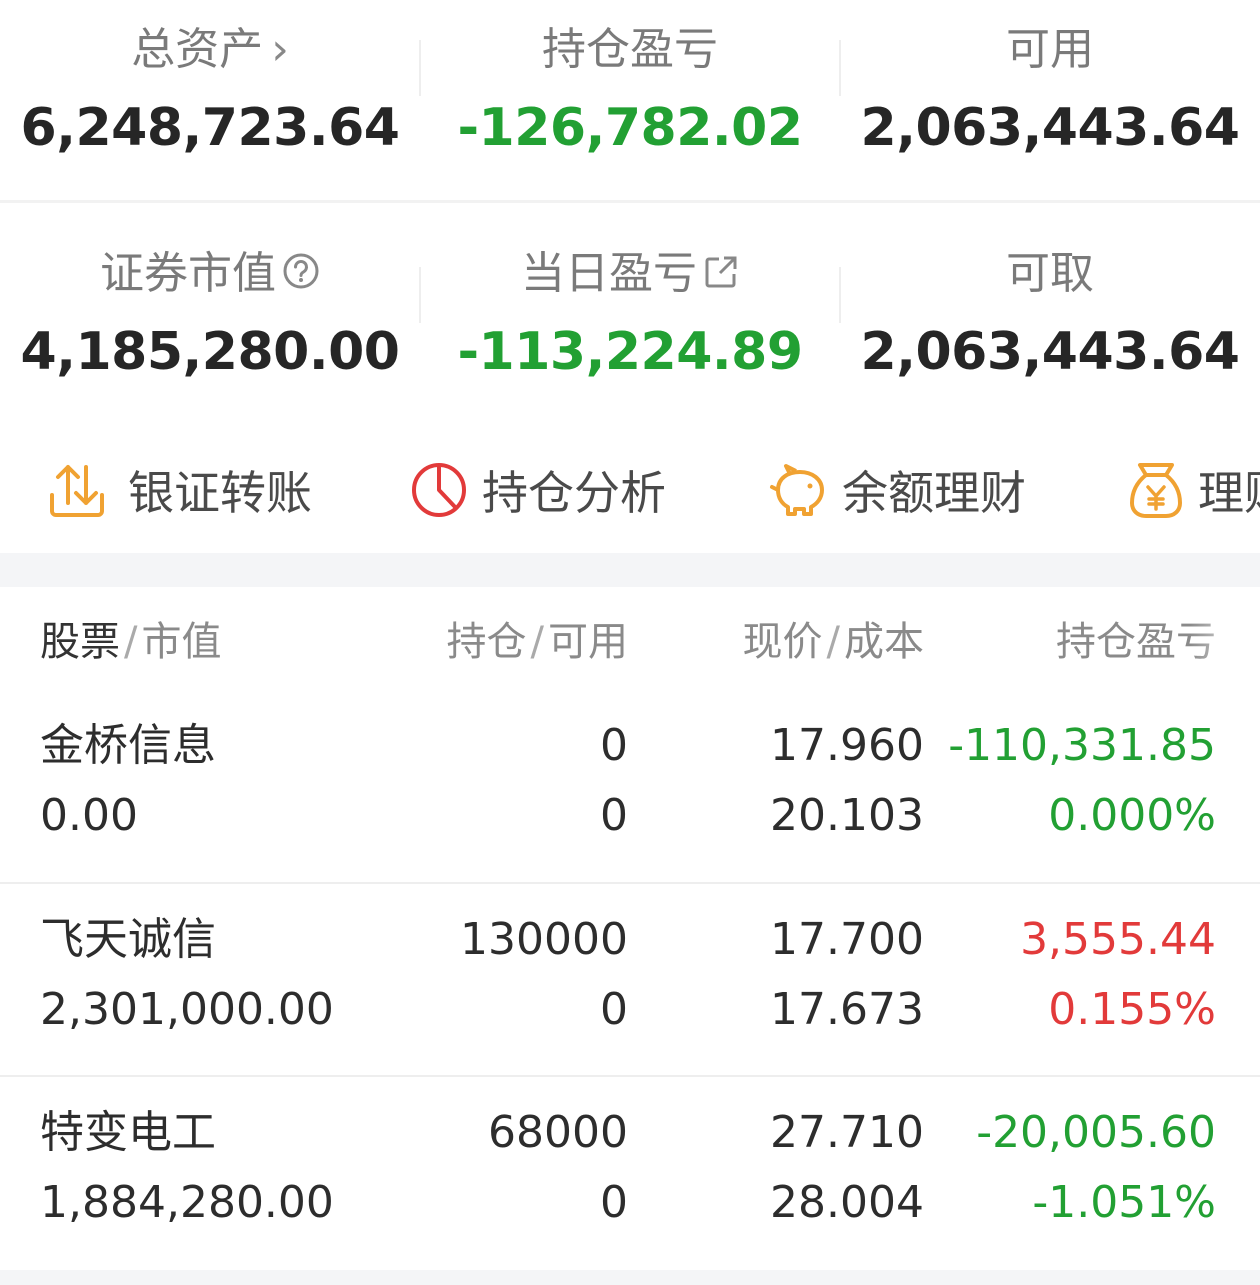 The width and height of the screenshot is (1260, 1285). I want to click on stock-cost: 17.673, so click(847, 1009).